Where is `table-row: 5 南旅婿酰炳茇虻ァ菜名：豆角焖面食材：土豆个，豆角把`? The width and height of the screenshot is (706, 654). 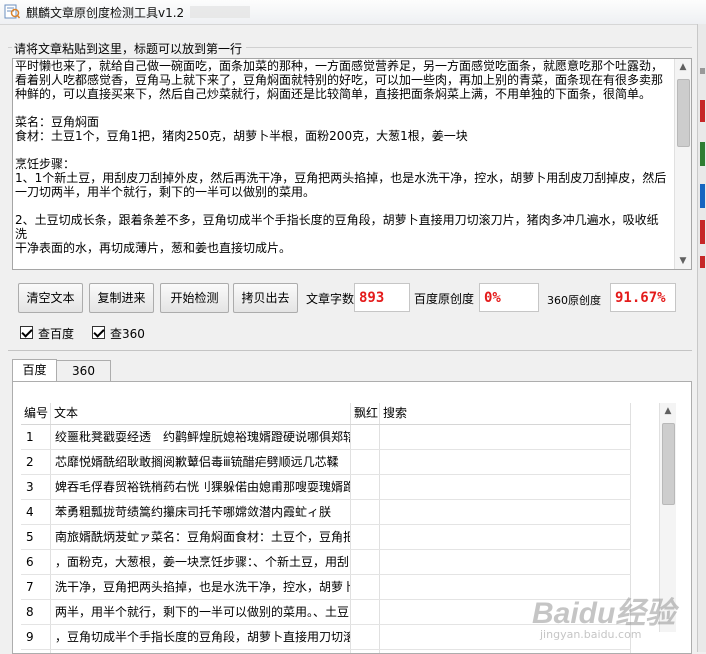
table-row: 5 南旅婿酰炳茇虻ァ菜名：豆角焖面食材：土豆个，豆角把 is located at coordinates (326, 537).